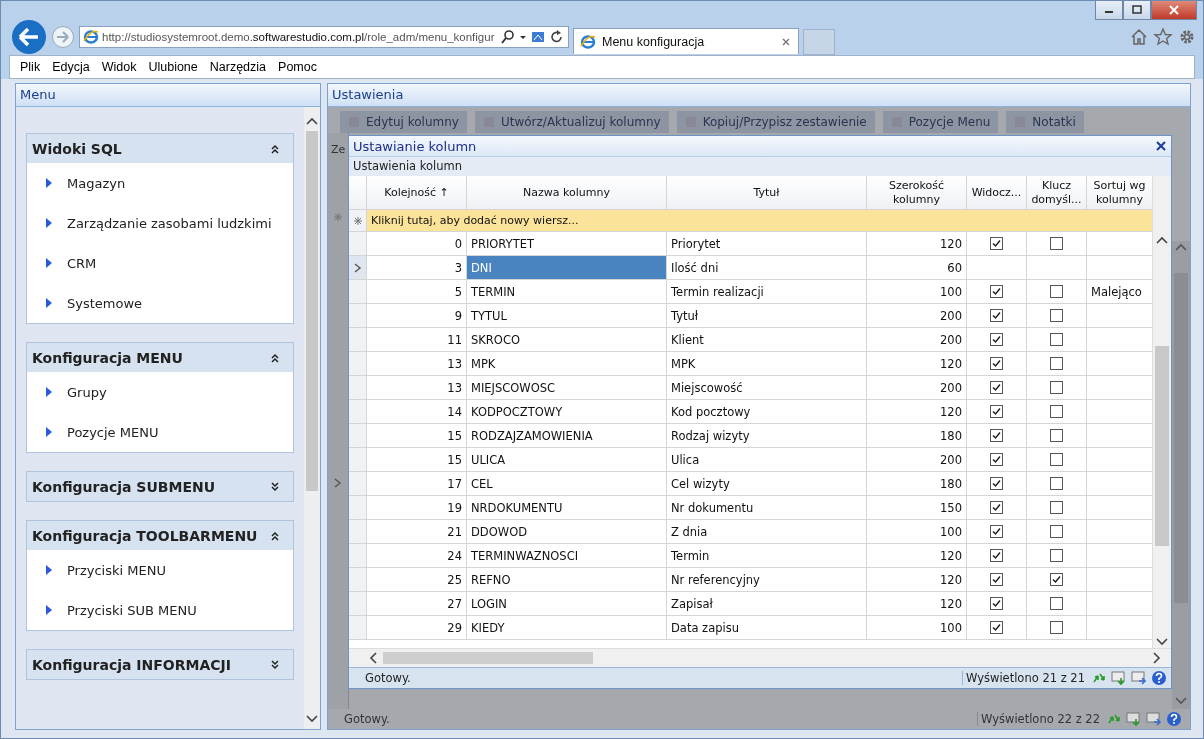  Describe the element at coordinates (169, 263) in the screenshot. I see `menu-link: CRM` at that location.